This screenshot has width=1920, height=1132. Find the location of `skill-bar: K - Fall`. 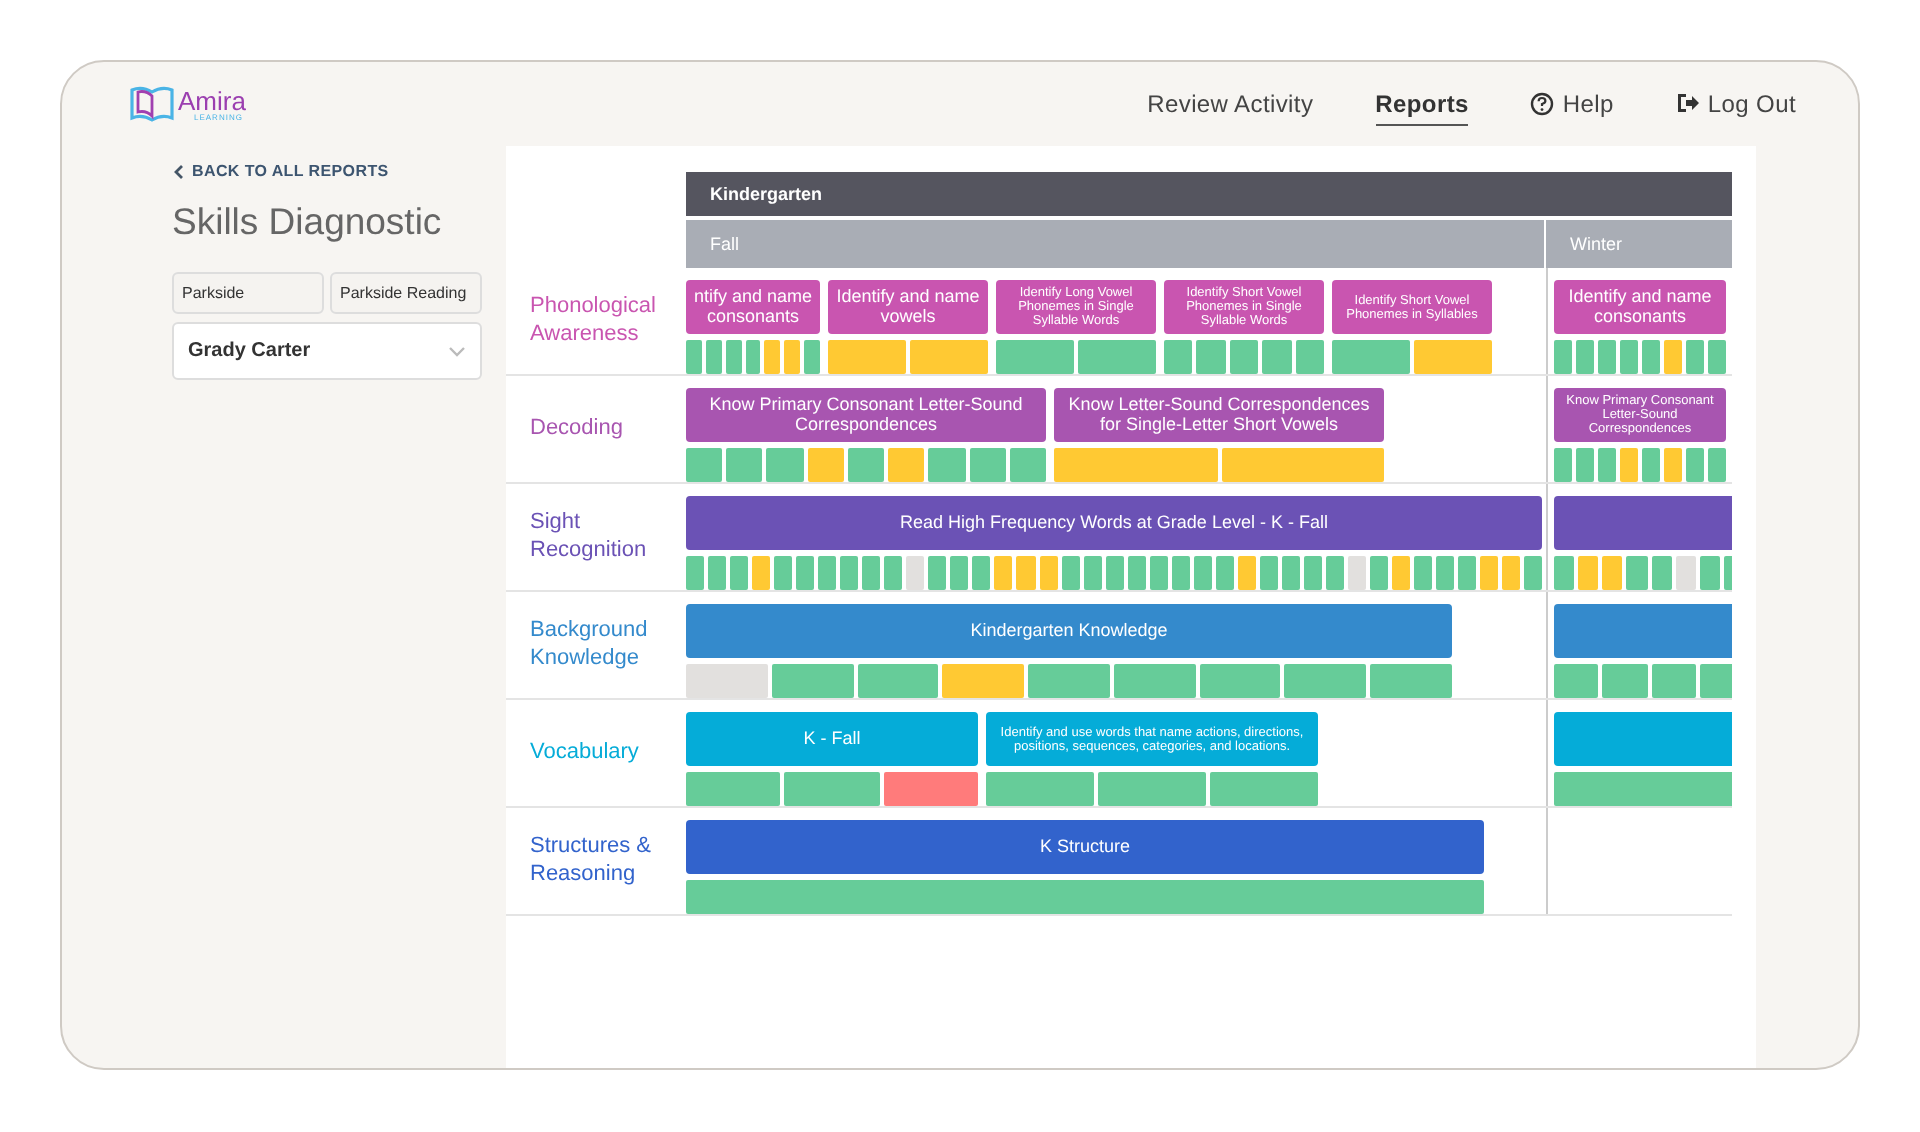

skill-bar: K - Fall is located at coordinates (832, 739).